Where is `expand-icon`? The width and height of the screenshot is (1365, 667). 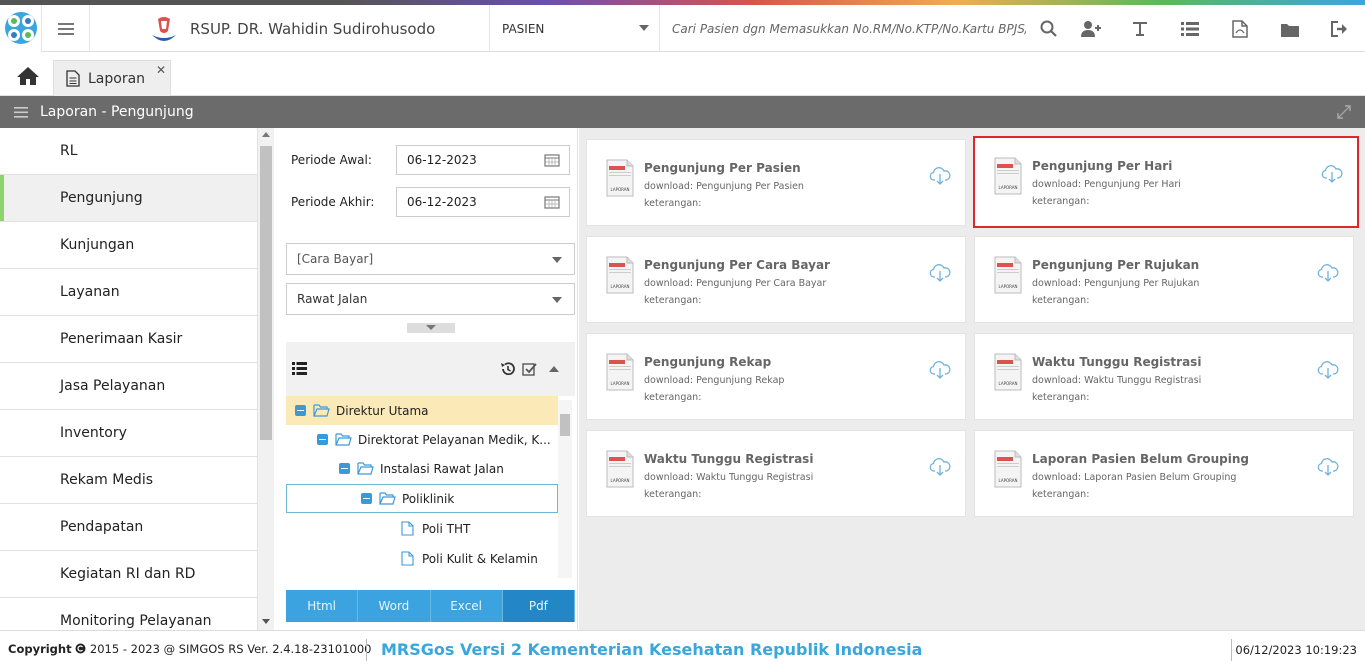
expand-icon is located at coordinates (1344, 112).